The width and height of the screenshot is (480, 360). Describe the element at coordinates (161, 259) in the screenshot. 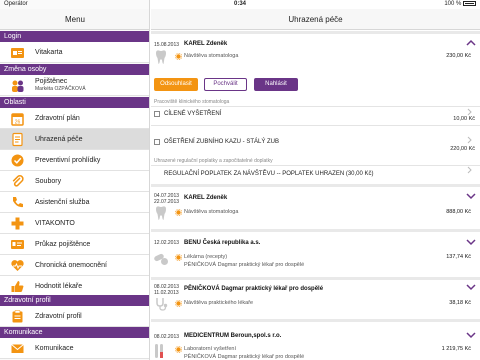

I see `pills-icon` at that location.